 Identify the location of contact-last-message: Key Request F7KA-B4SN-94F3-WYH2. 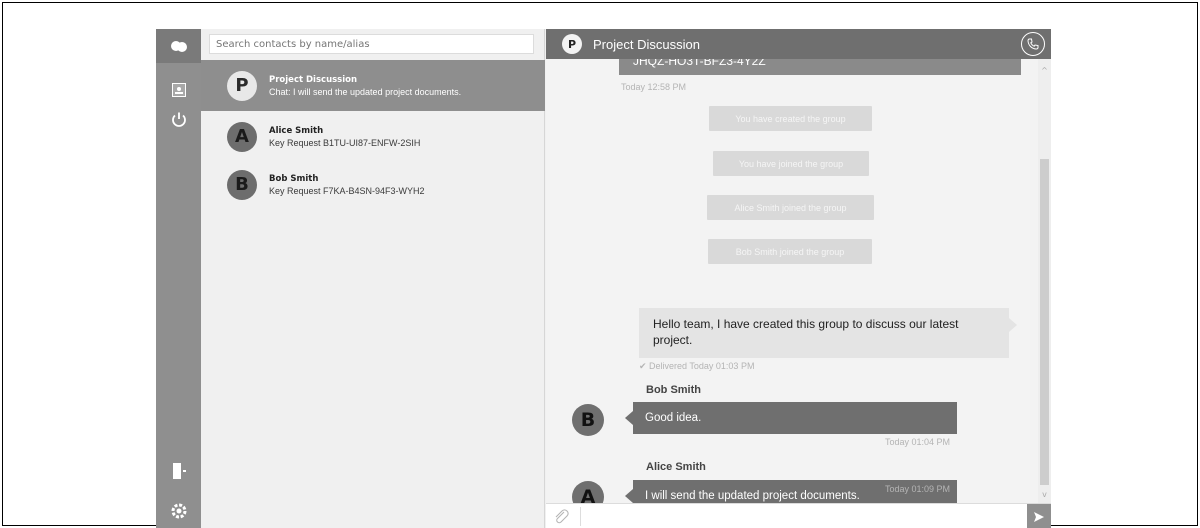
(347, 190).